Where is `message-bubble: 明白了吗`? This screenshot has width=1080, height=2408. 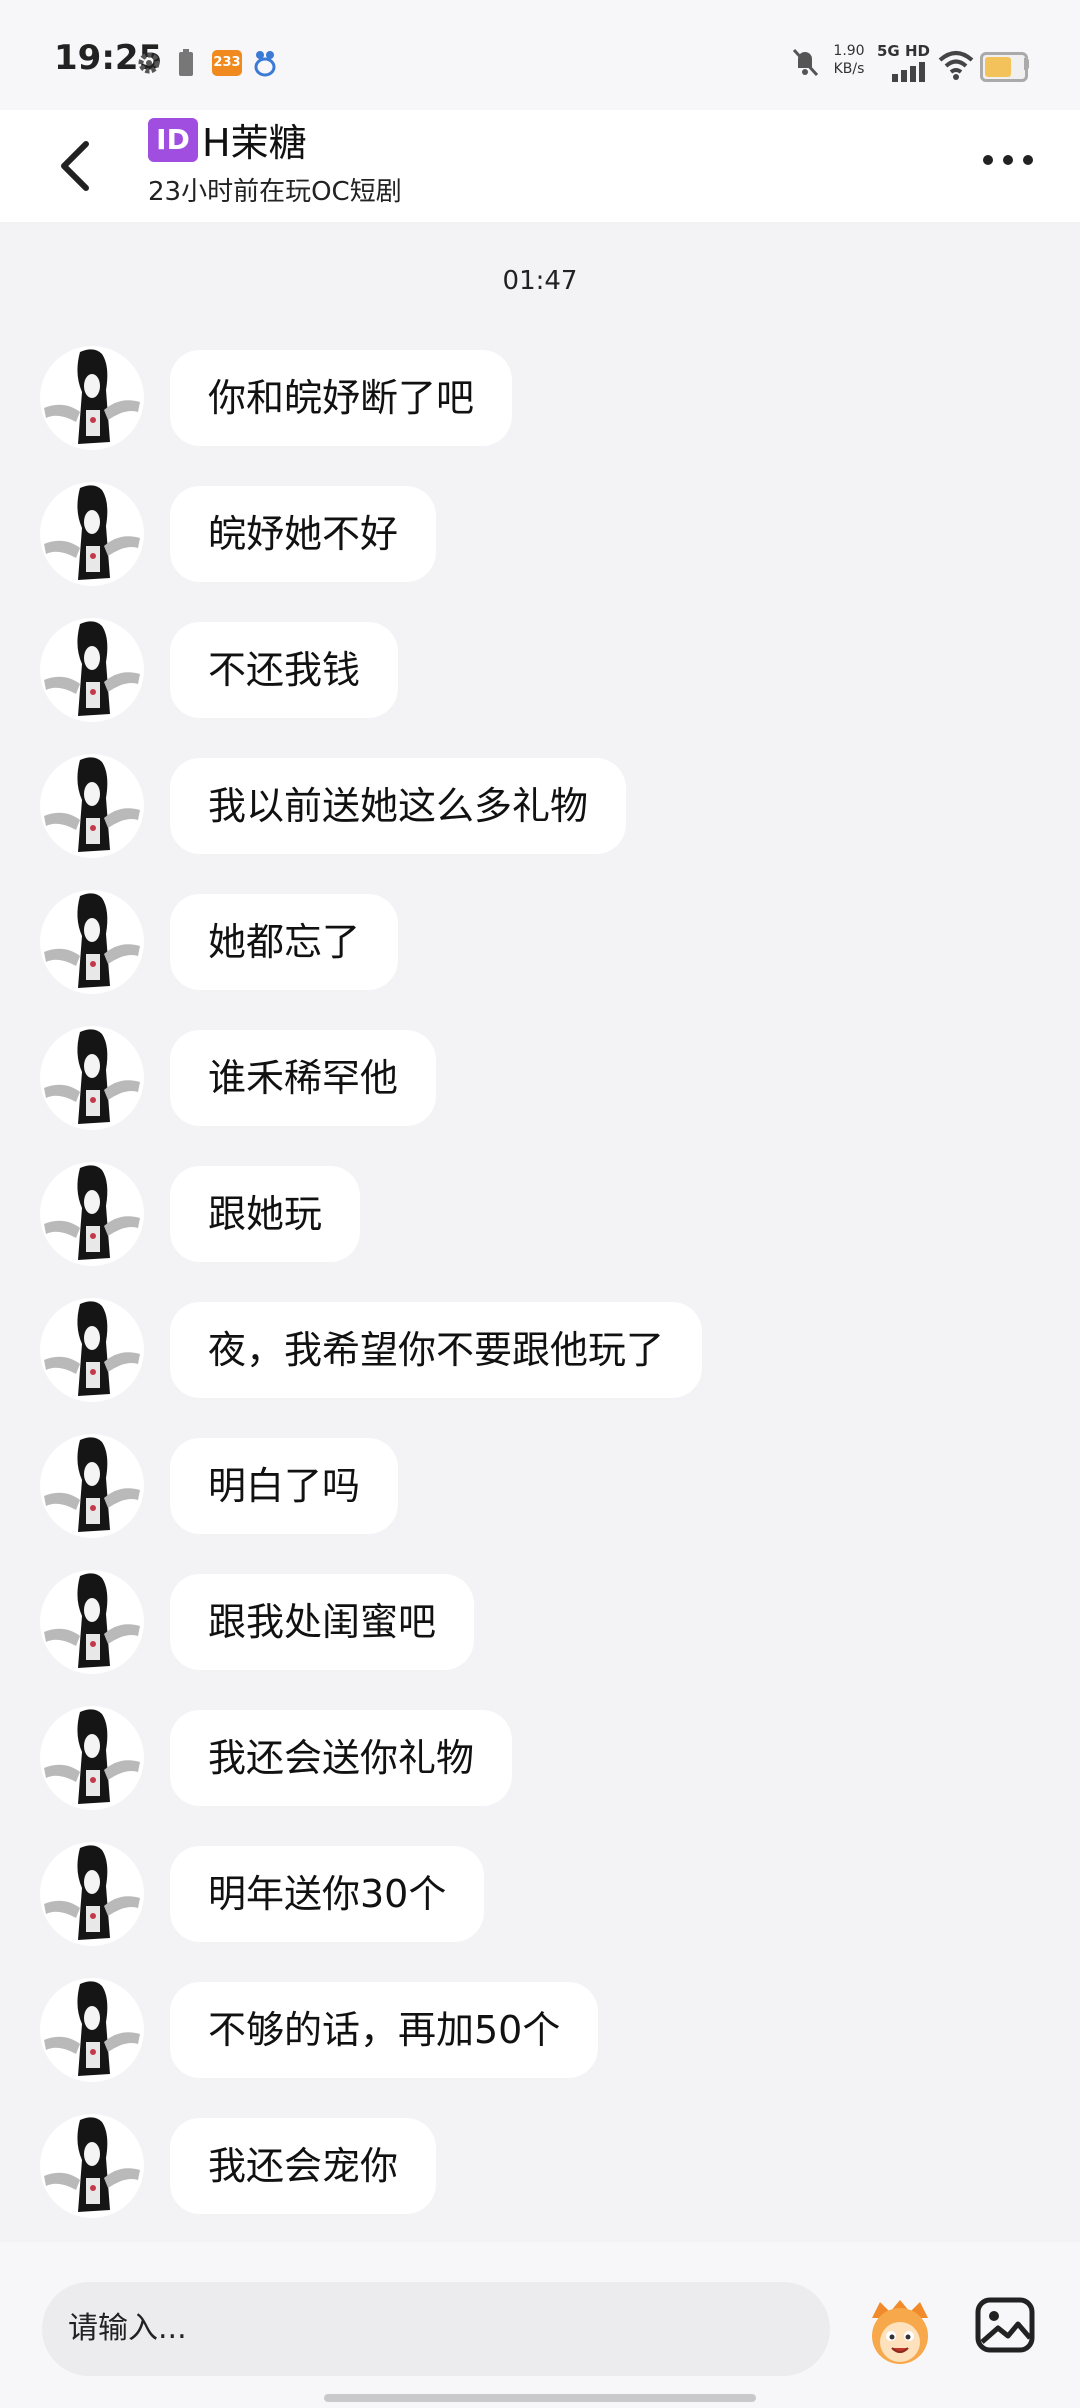
message-bubble: 明白了吗 is located at coordinates (284, 1486).